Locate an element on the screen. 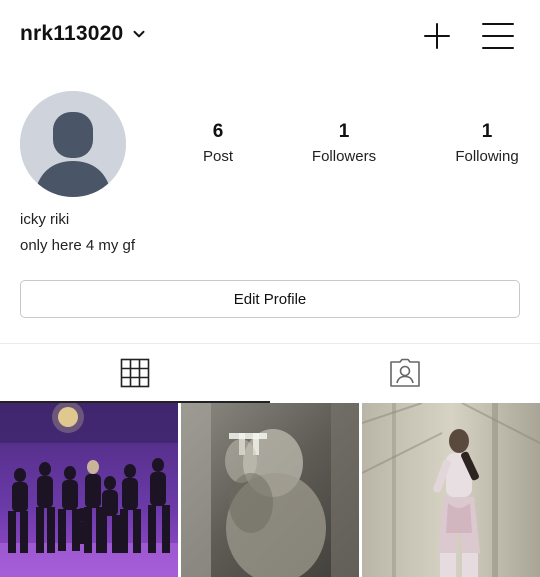 This screenshot has height=577, width=540. grid-icon is located at coordinates (135, 373).